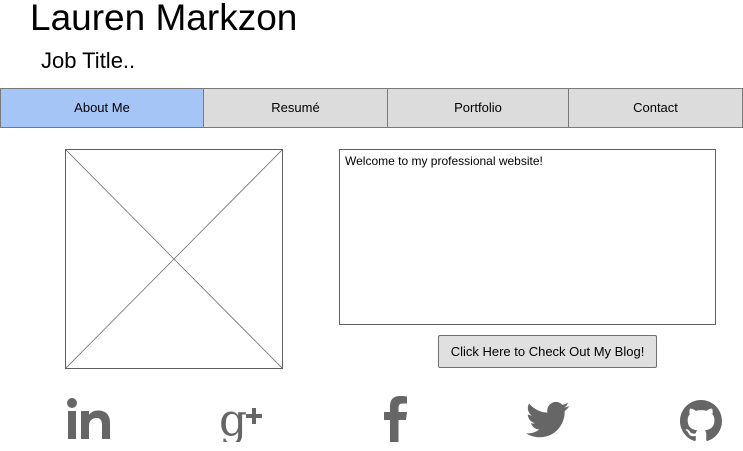 The width and height of the screenshot is (743, 451). What do you see at coordinates (233, 419) in the screenshot?
I see `svg-text: g` at bounding box center [233, 419].